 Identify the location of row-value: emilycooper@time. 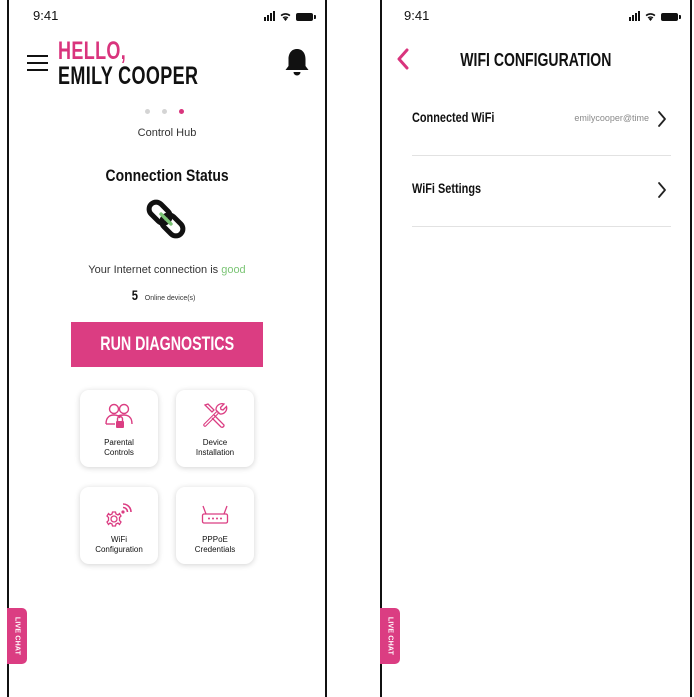
(611, 118).